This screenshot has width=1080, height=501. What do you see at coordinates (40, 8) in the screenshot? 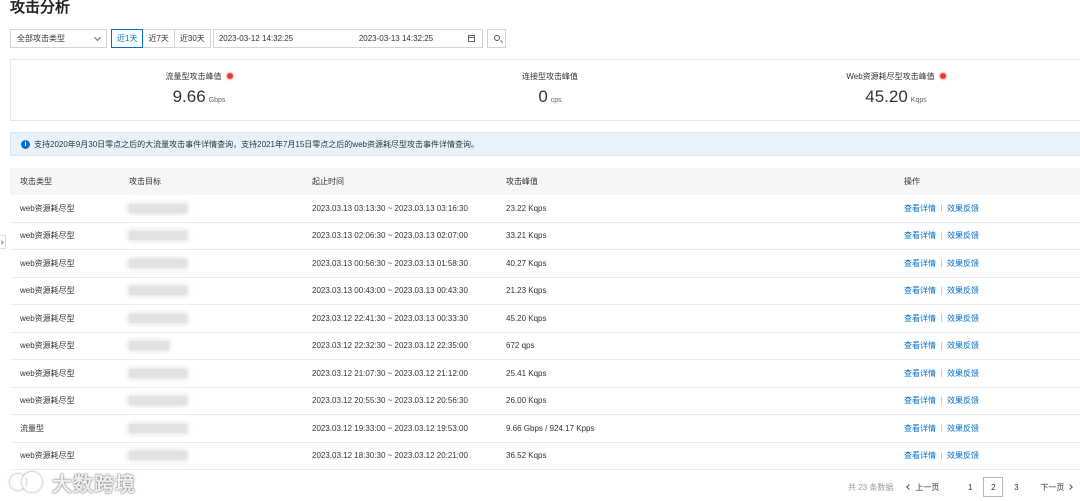
I see `page-title: 攻击分析` at bounding box center [40, 8].